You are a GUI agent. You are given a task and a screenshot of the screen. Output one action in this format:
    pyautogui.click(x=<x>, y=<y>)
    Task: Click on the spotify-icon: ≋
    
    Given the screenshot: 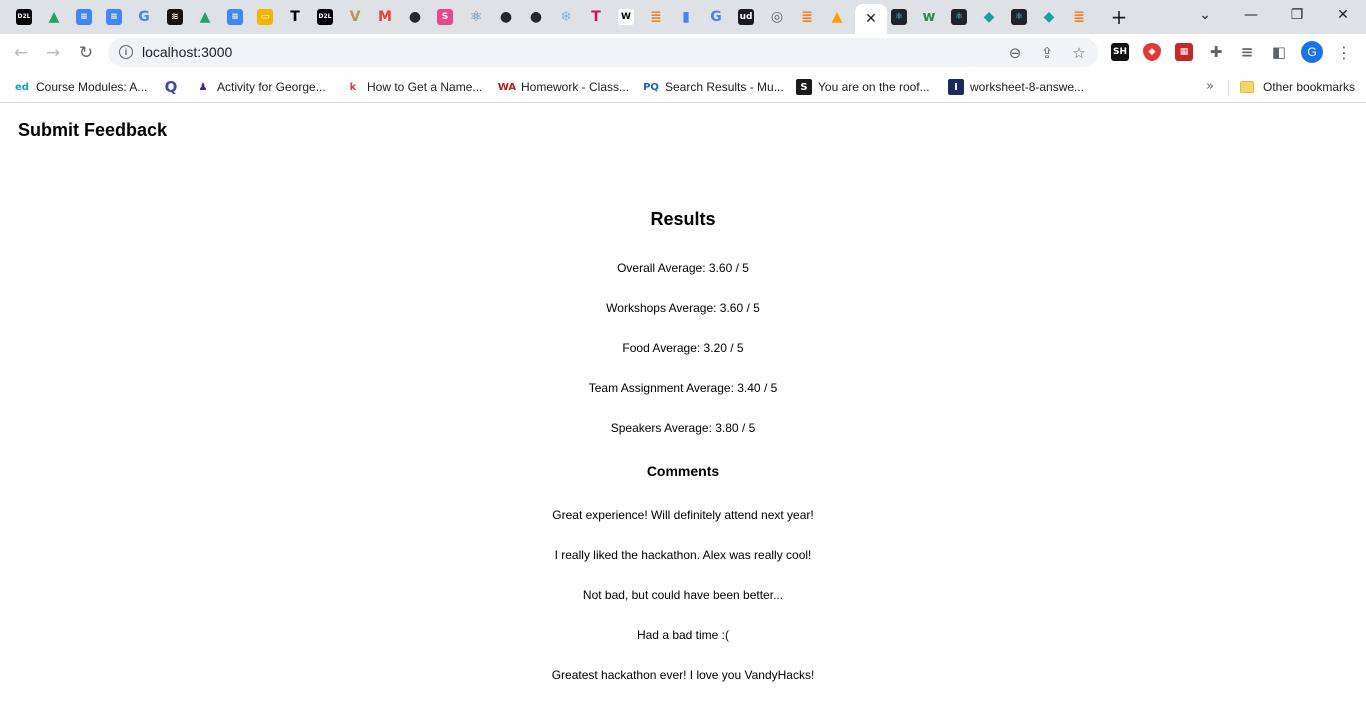 What is the action you would take?
    pyautogui.click(x=175, y=17)
    